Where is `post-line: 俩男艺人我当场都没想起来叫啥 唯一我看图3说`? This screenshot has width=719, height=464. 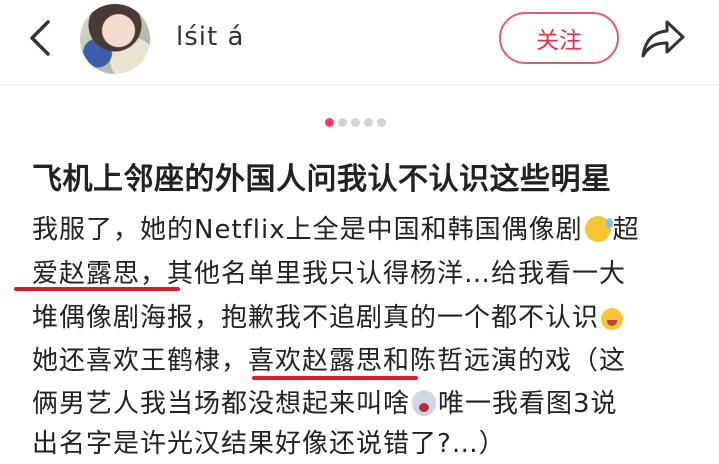 post-line: 俩男艺人我当场都没想起来叫啥 唯一我看图3说 is located at coordinates (325, 404).